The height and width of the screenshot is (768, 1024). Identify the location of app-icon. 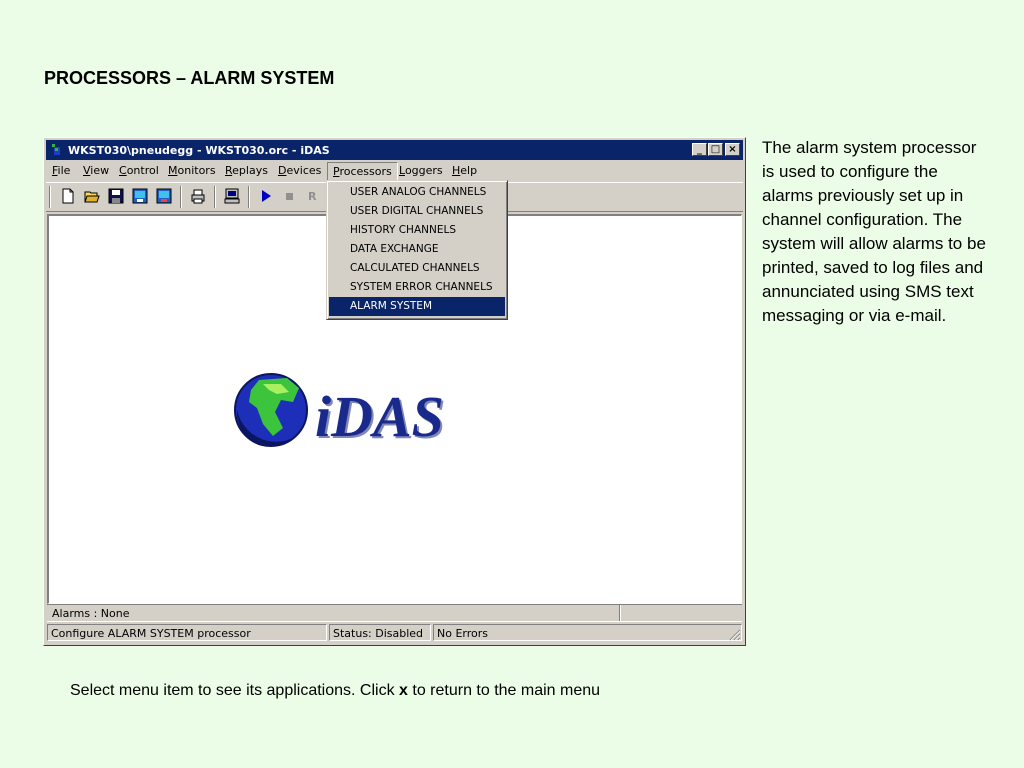
(56, 149).